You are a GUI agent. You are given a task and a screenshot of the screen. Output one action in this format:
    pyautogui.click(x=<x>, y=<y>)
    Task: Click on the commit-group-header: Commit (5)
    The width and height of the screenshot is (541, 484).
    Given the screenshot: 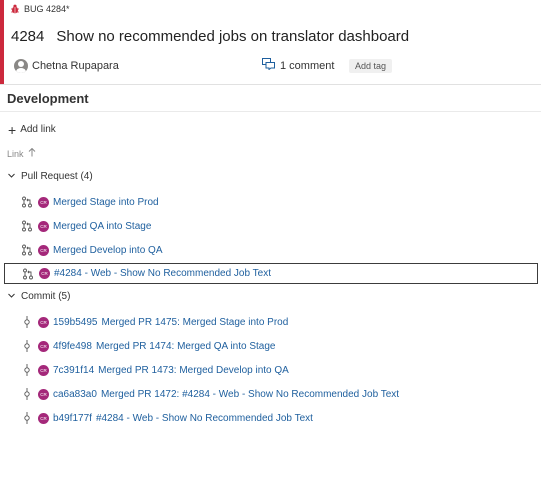 What is the action you would take?
    pyautogui.click(x=39, y=296)
    